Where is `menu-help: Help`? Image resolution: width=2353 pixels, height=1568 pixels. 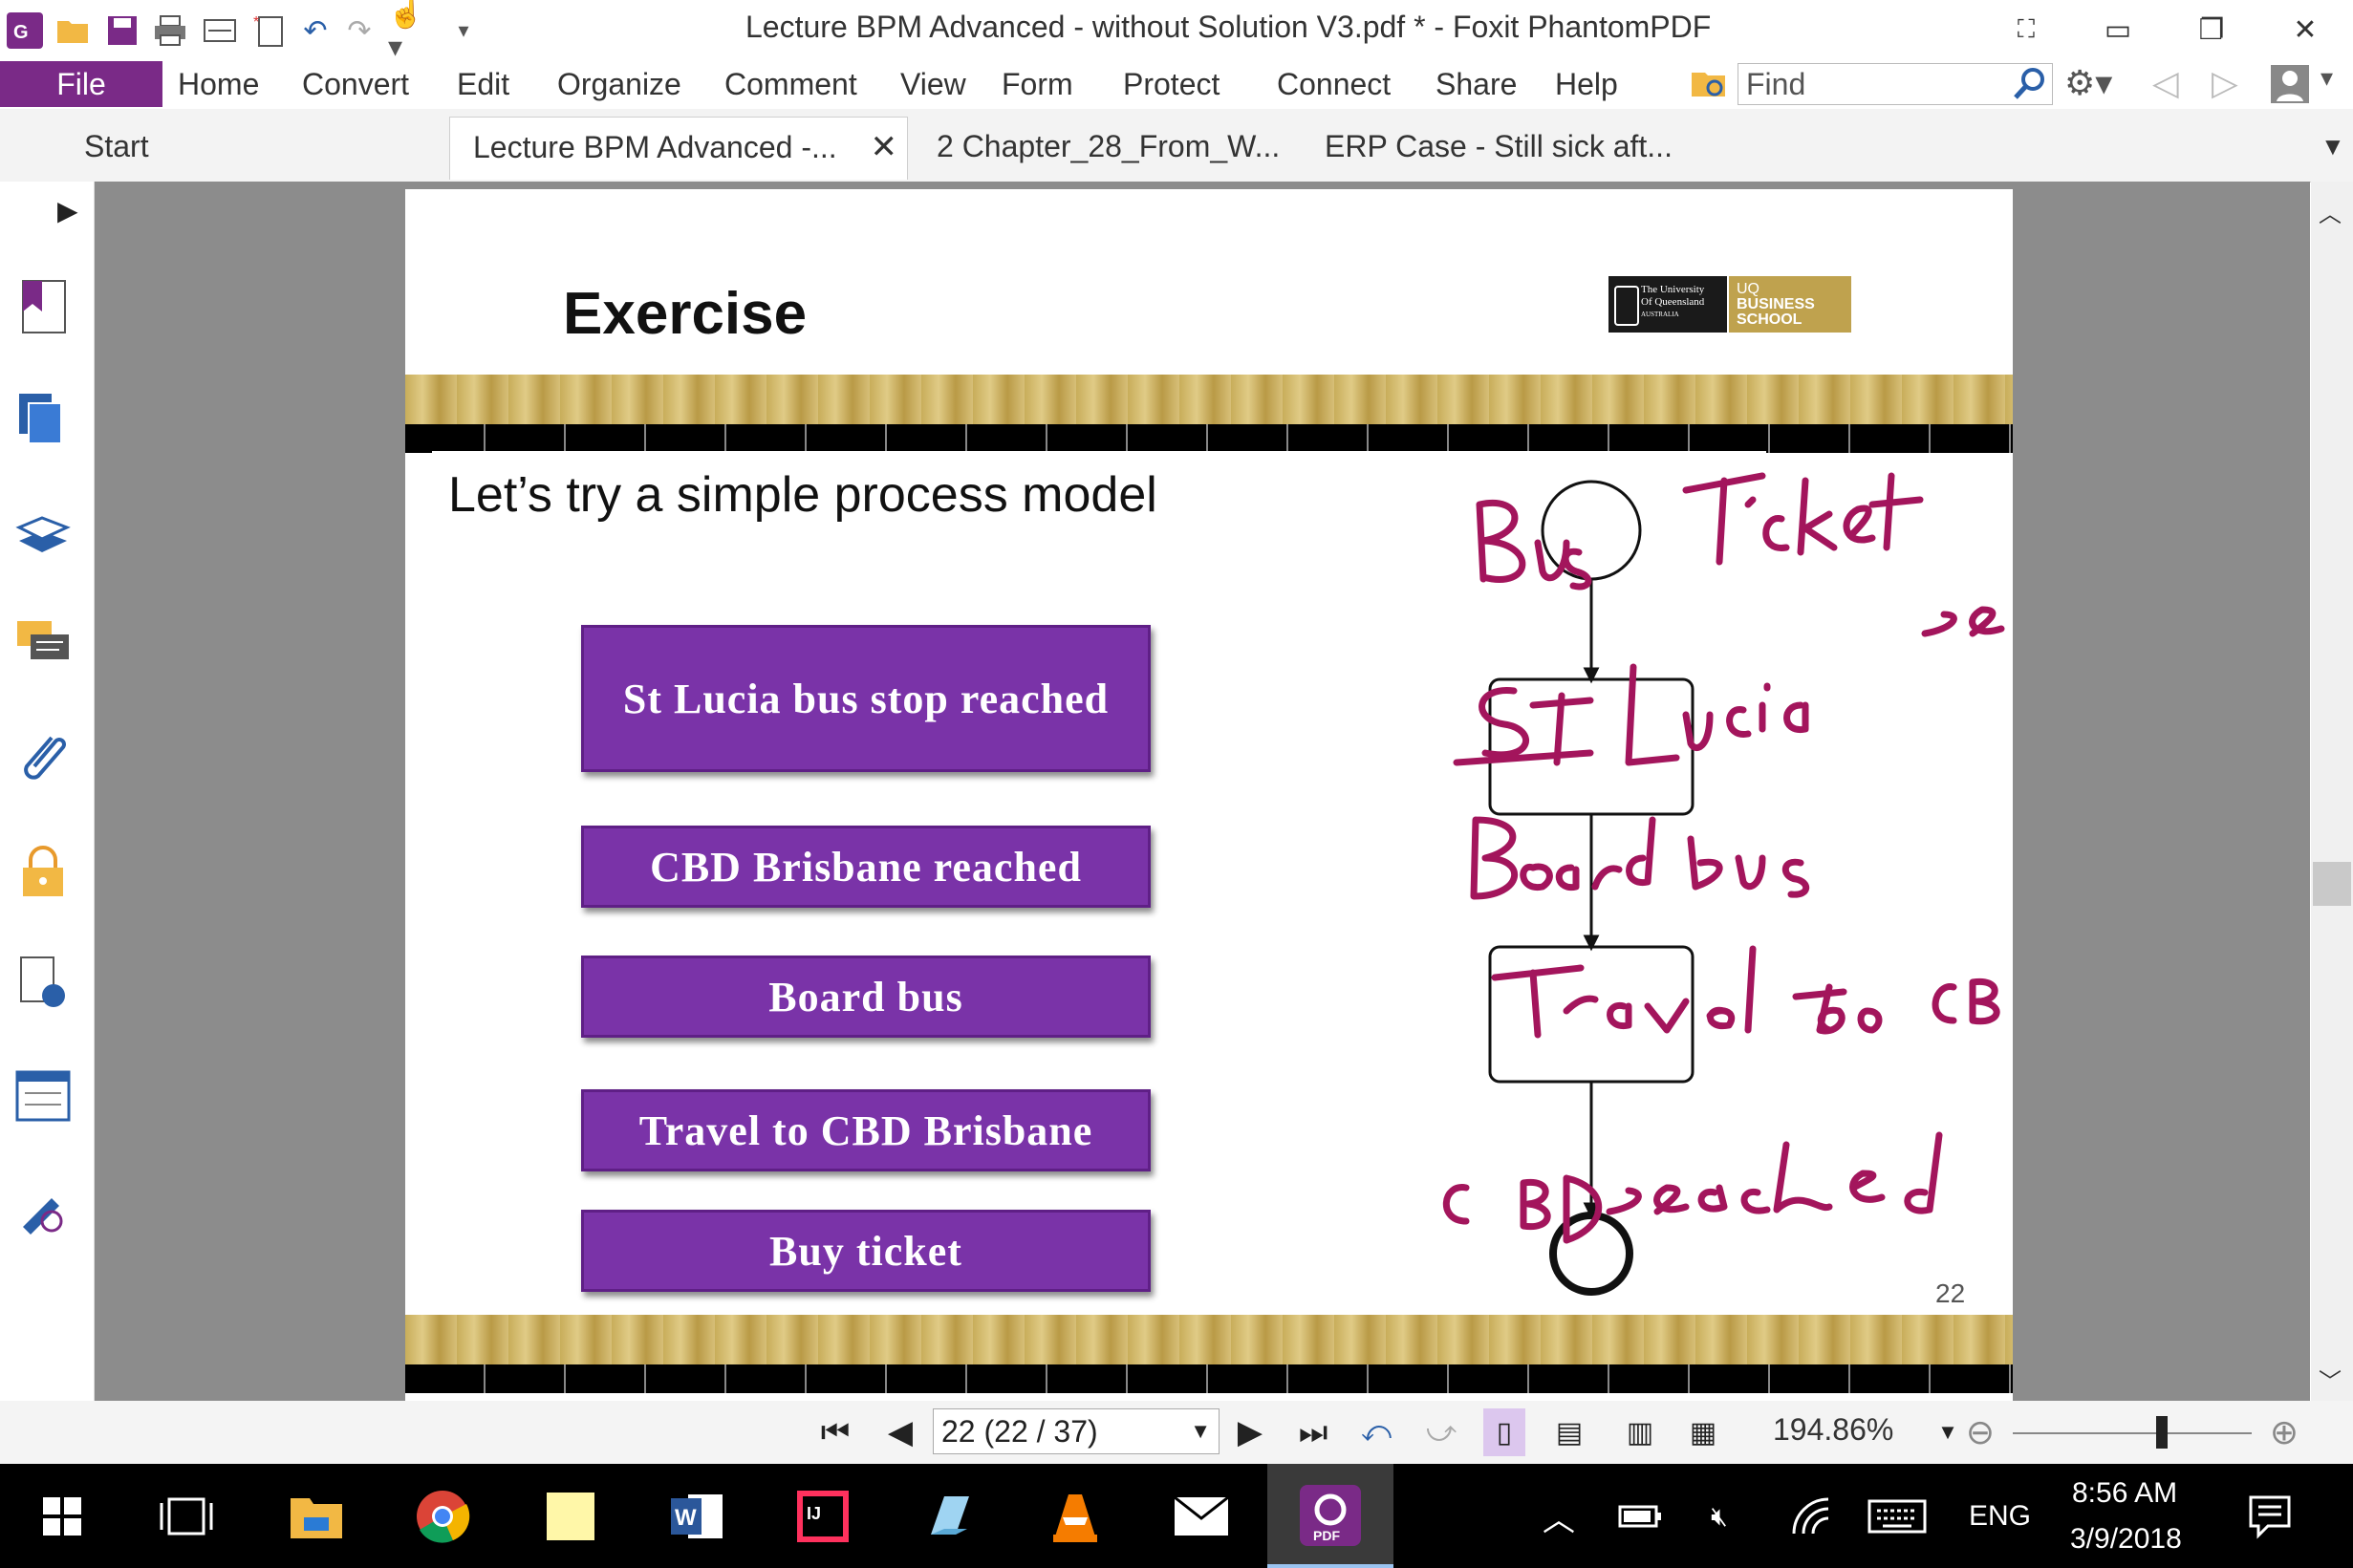
menu-help: Help is located at coordinates (1586, 84).